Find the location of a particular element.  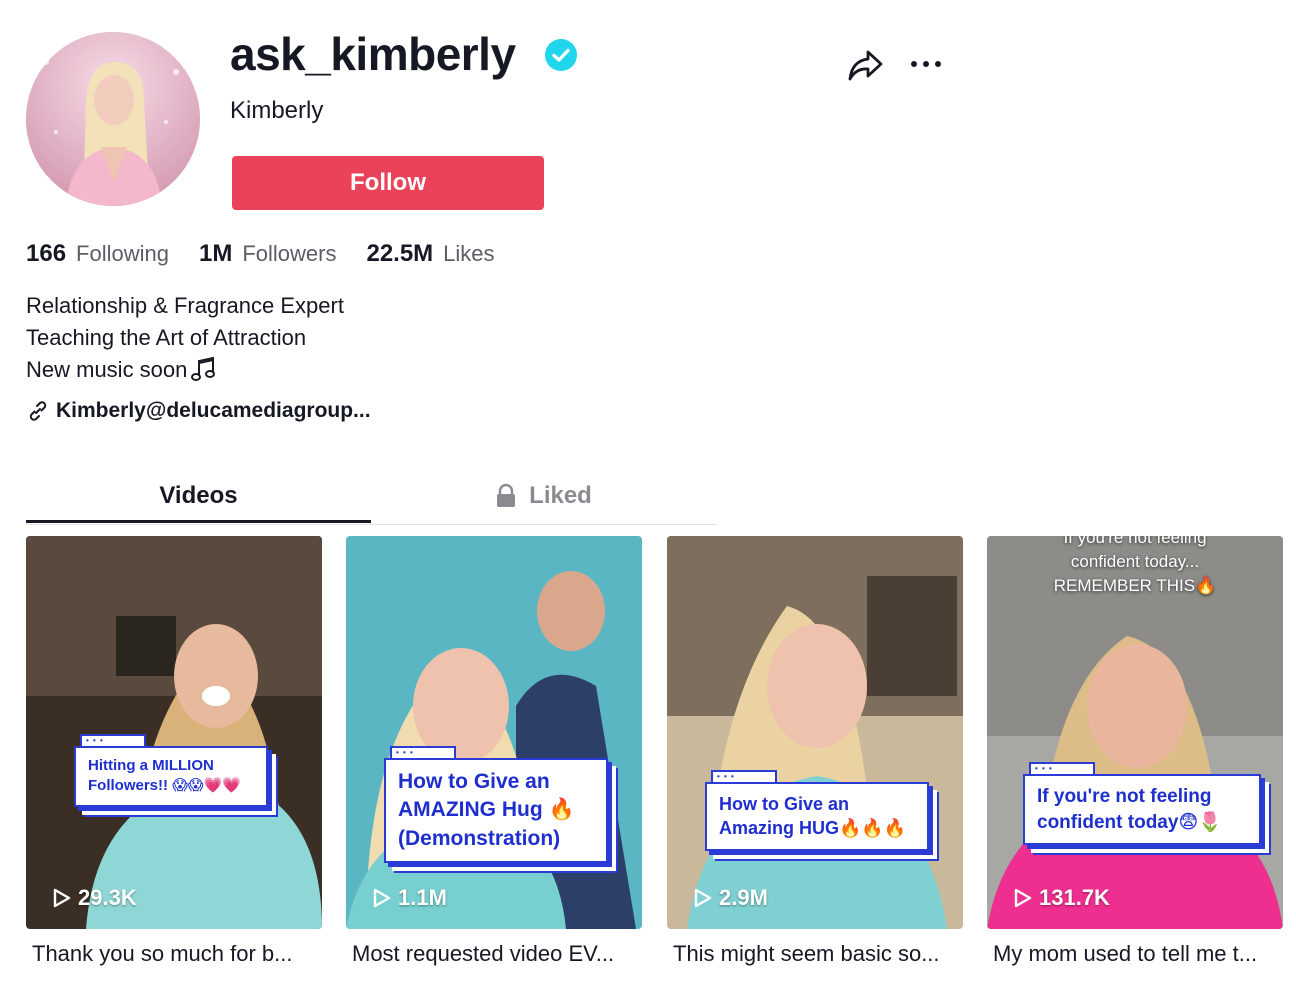

tab-label: Videos is located at coordinates (198, 495).